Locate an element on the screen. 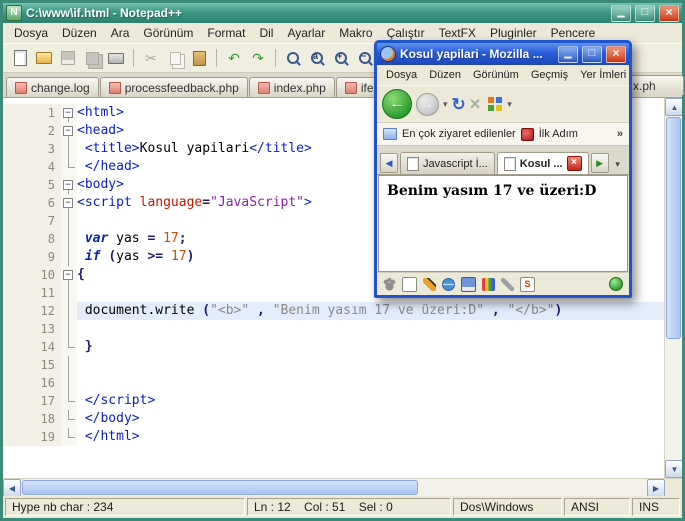  npp-tab-change-log: change.log is located at coordinates (52, 87).